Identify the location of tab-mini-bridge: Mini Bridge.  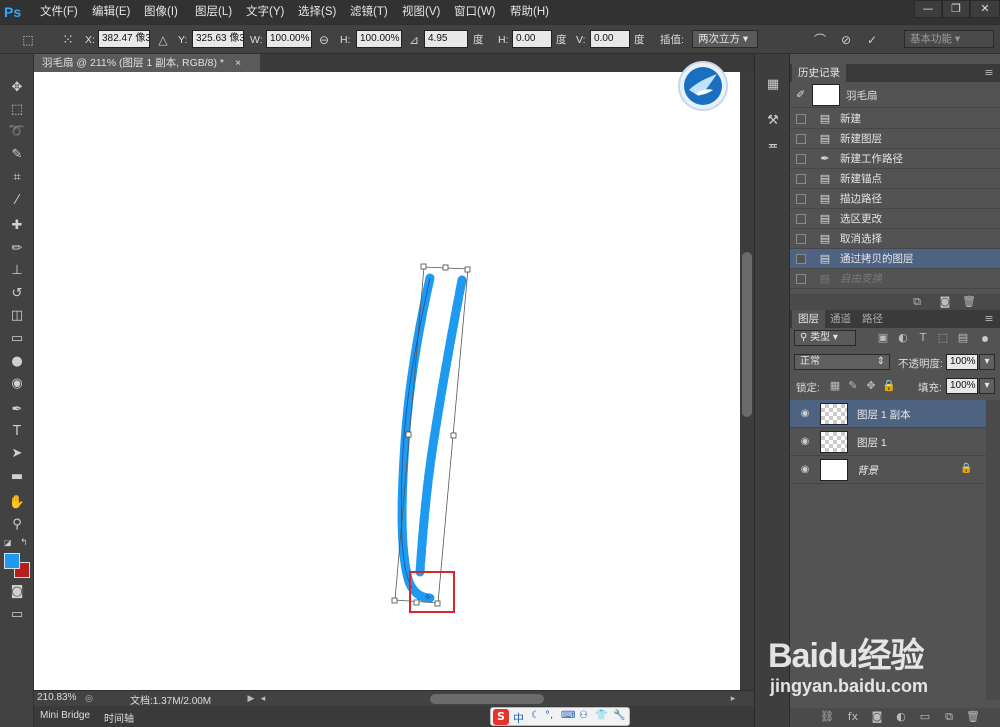
(65, 715).